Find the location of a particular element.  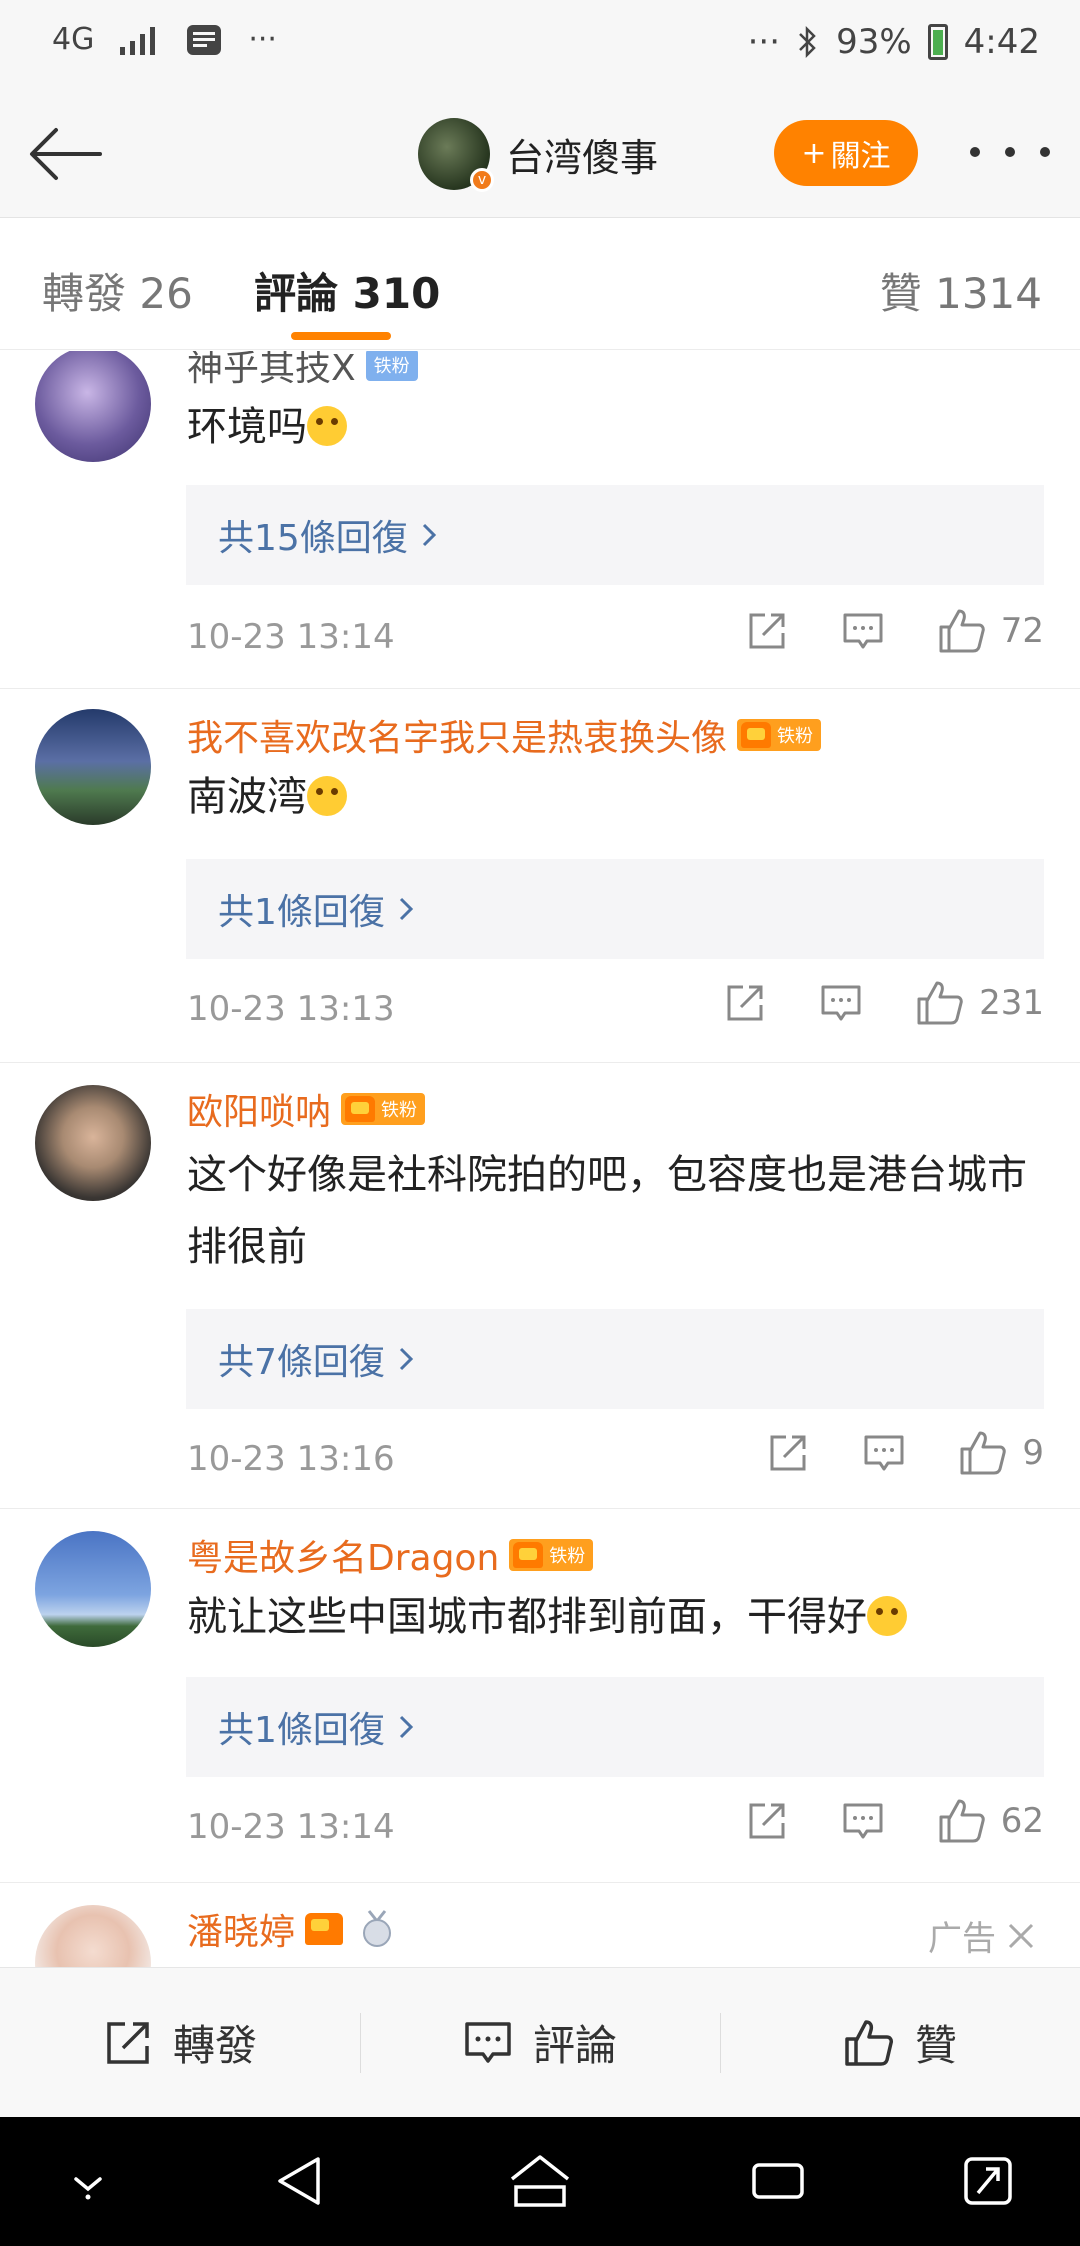

chevron-right-icon is located at coordinates (406, 909).